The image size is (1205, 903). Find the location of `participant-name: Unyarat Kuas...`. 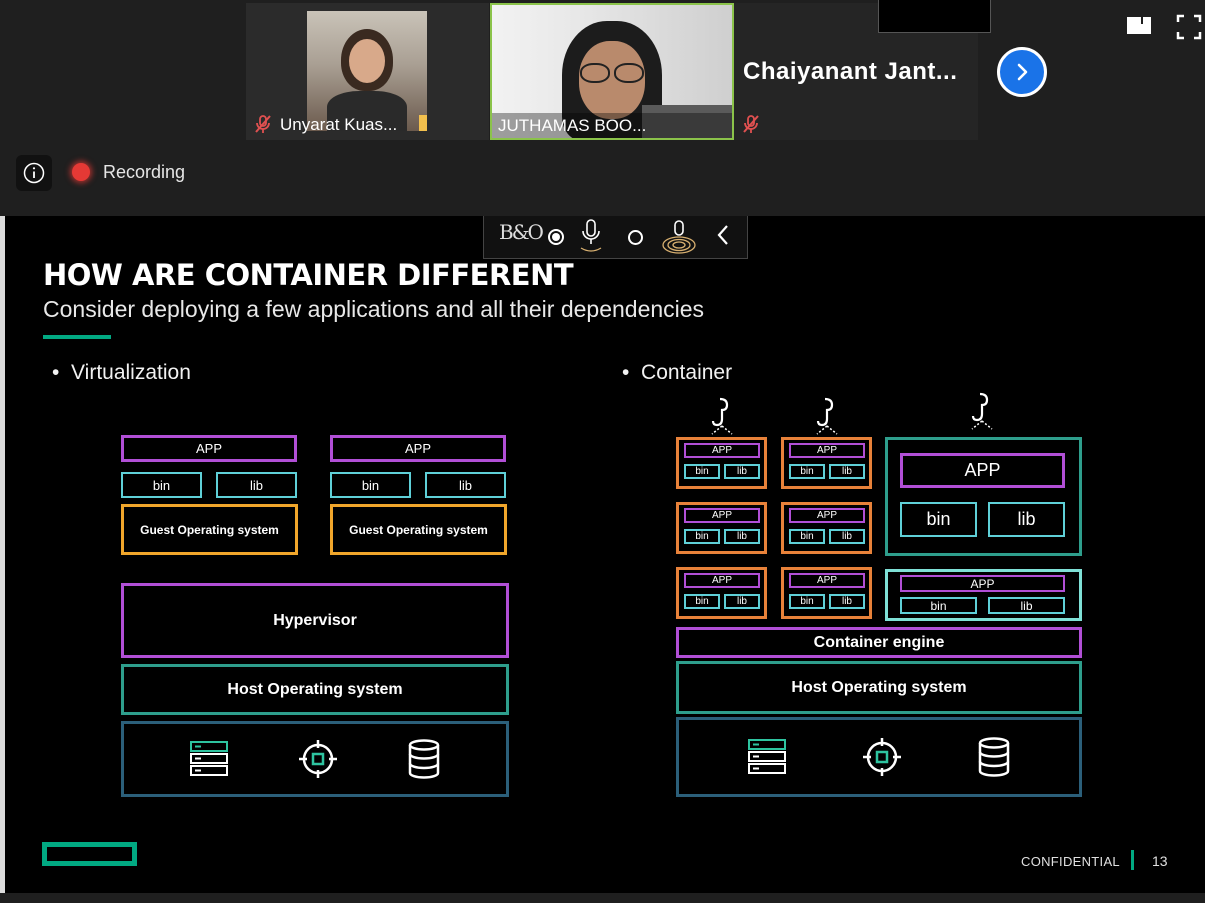

participant-name: Unyarat Kuas... is located at coordinates (339, 124).